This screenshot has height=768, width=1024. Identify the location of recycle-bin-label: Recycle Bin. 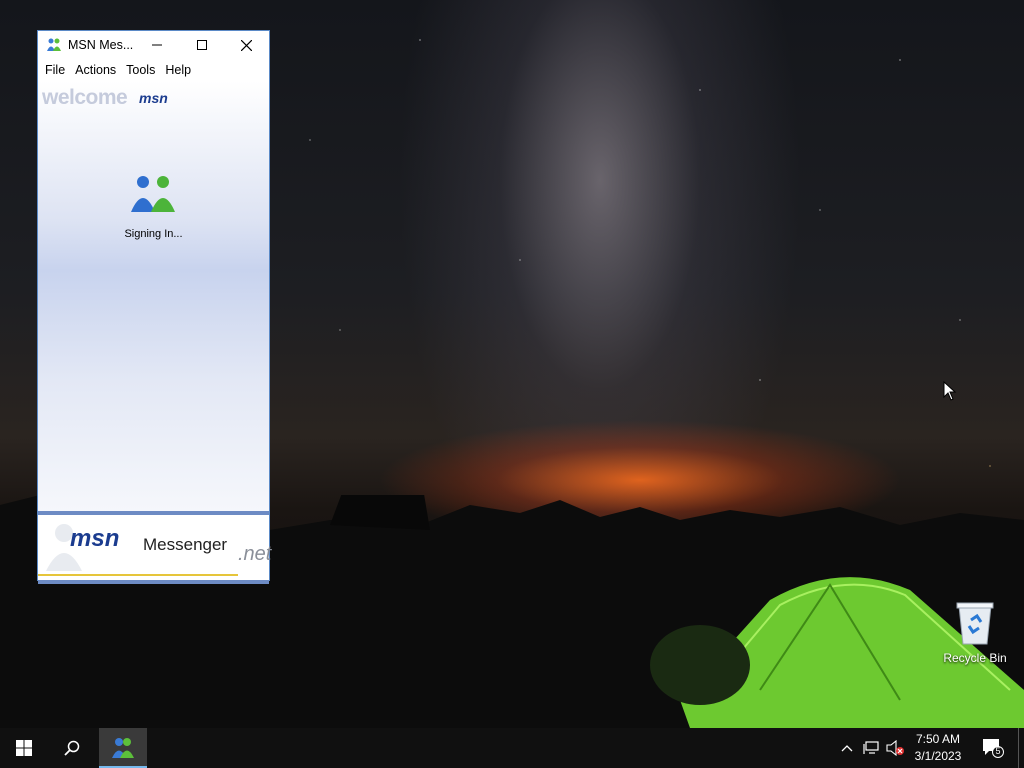
(975, 658).